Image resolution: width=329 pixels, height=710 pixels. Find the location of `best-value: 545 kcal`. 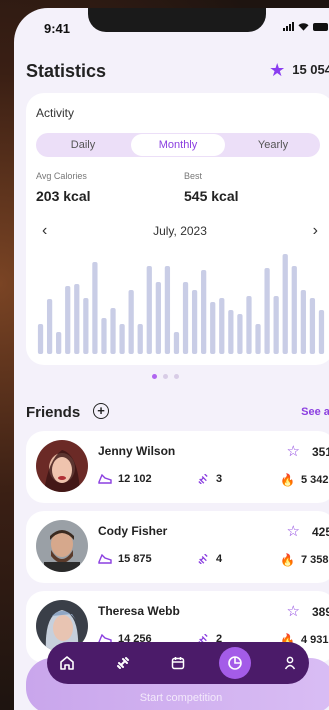

best-value: 545 kcal is located at coordinates (211, 196).